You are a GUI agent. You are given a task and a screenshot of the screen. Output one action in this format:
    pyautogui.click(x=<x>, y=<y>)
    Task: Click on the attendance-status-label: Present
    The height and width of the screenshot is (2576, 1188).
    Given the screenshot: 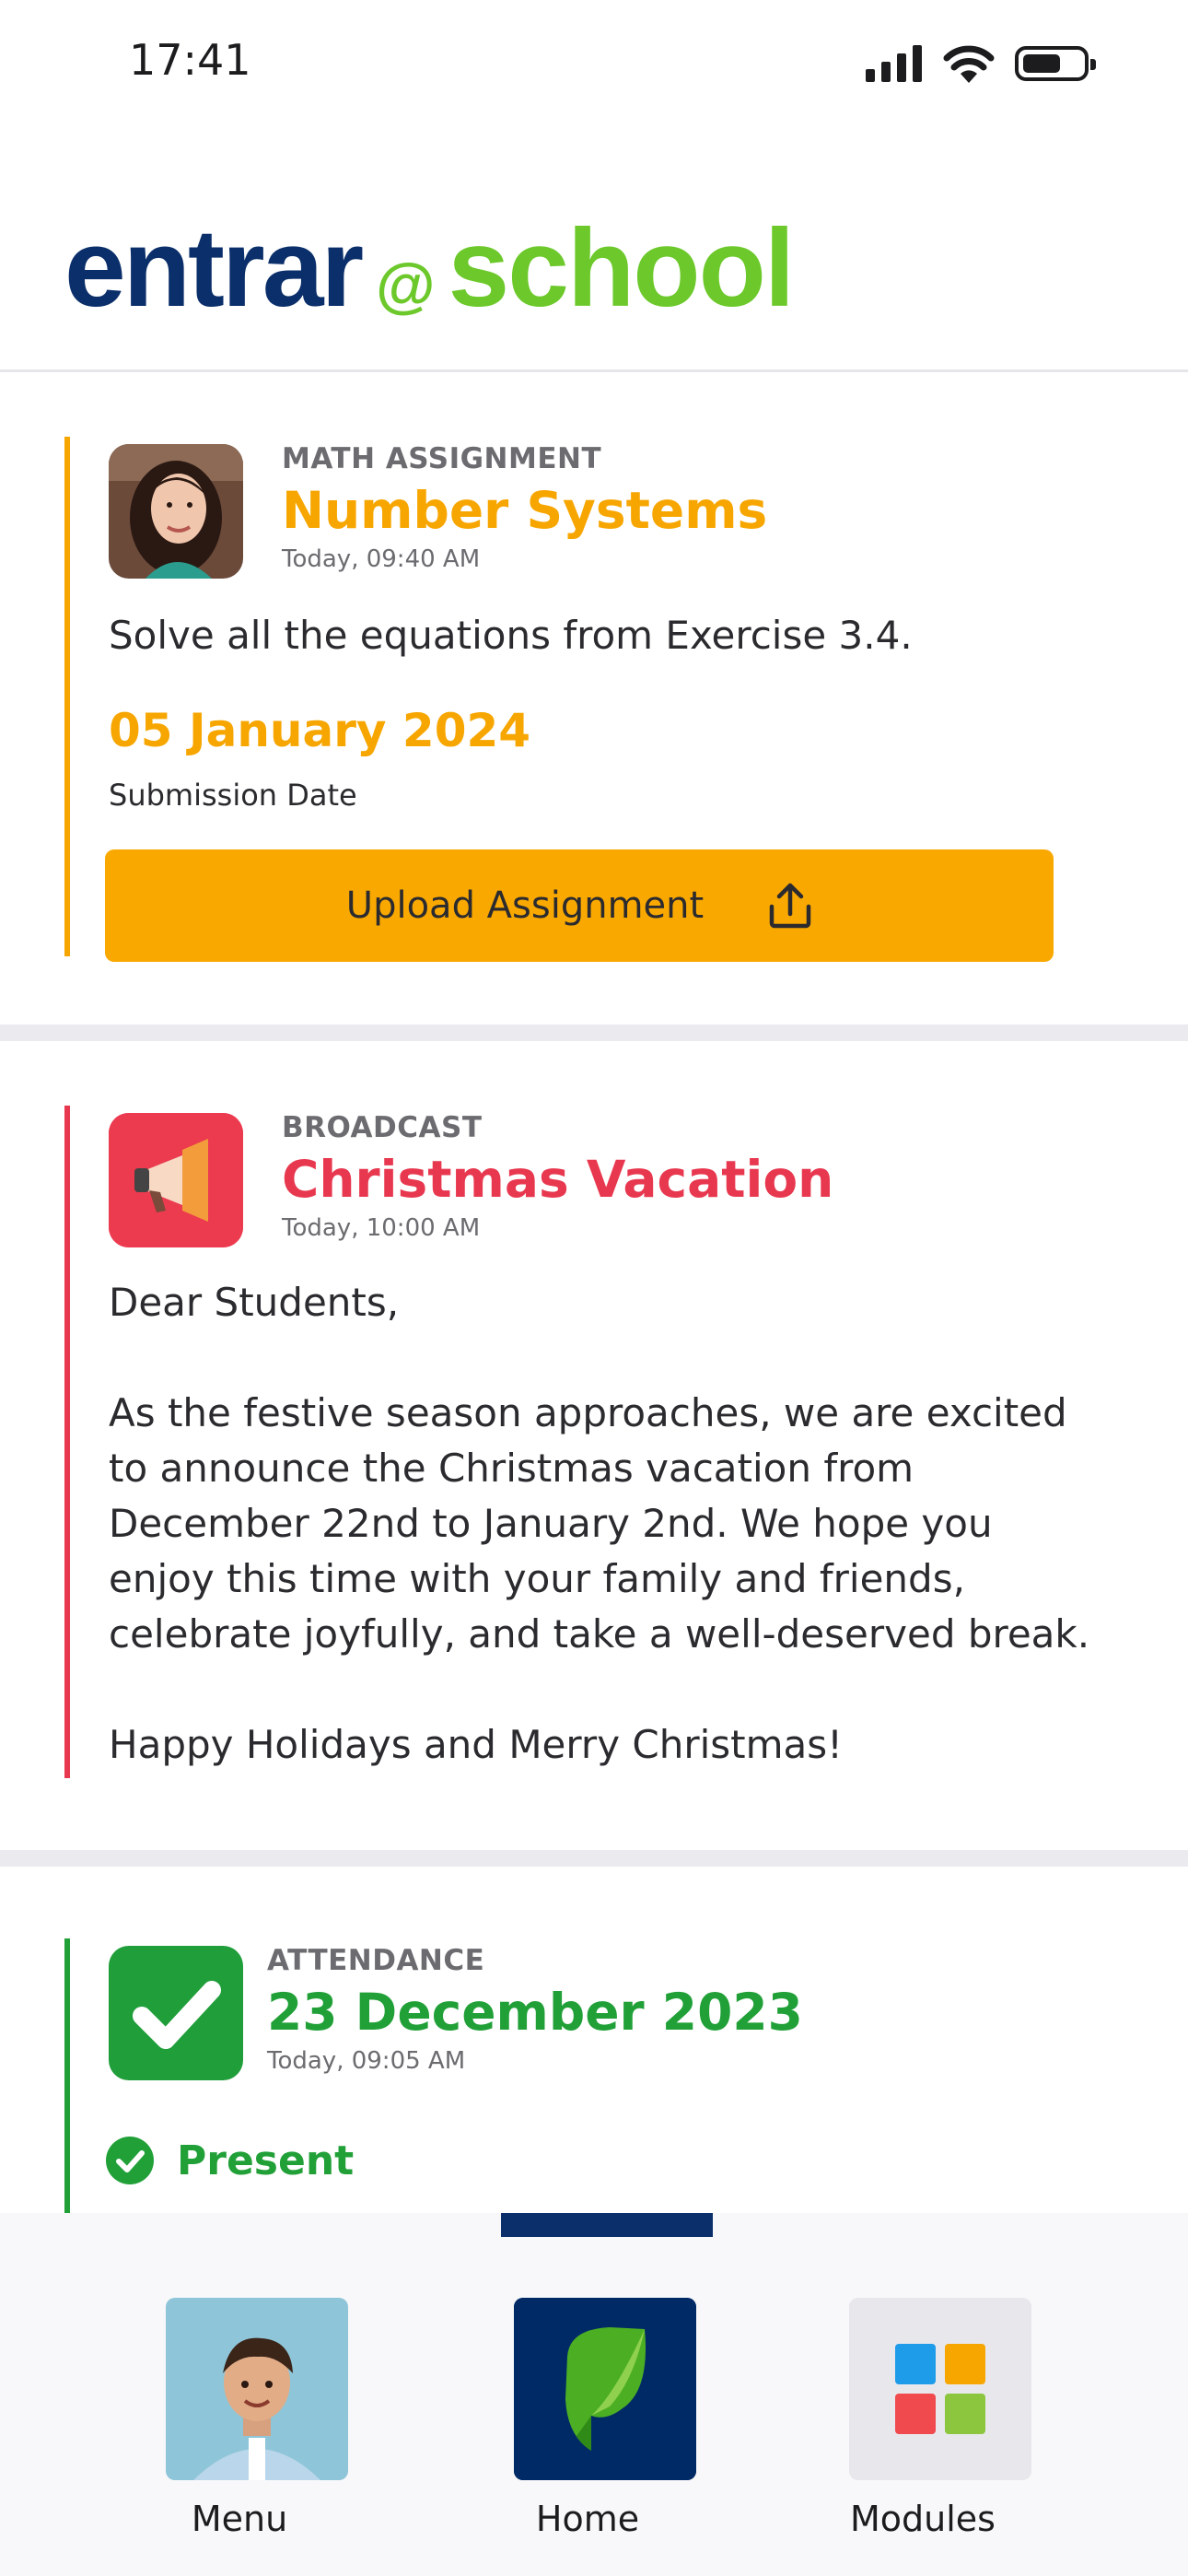 What is the action you would take?
    pyautogui.click(x=266, y=2160)
    